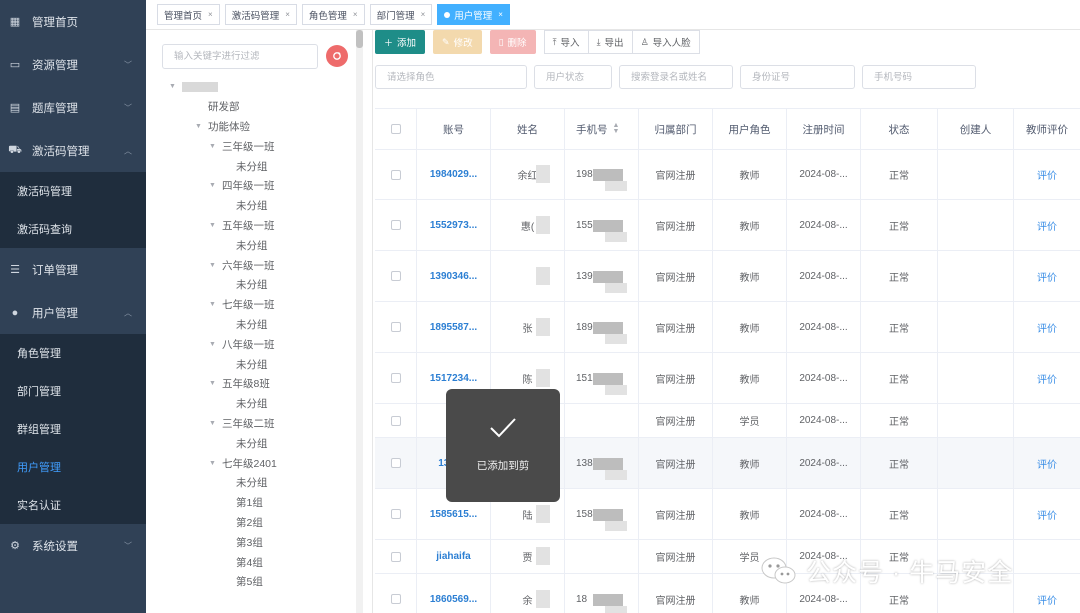  I want to click on tree-node: ▼ 六年级一班, so click(261, 265).